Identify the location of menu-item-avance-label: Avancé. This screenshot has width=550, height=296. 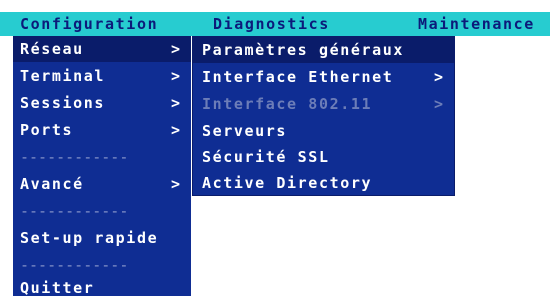
(52, 184).